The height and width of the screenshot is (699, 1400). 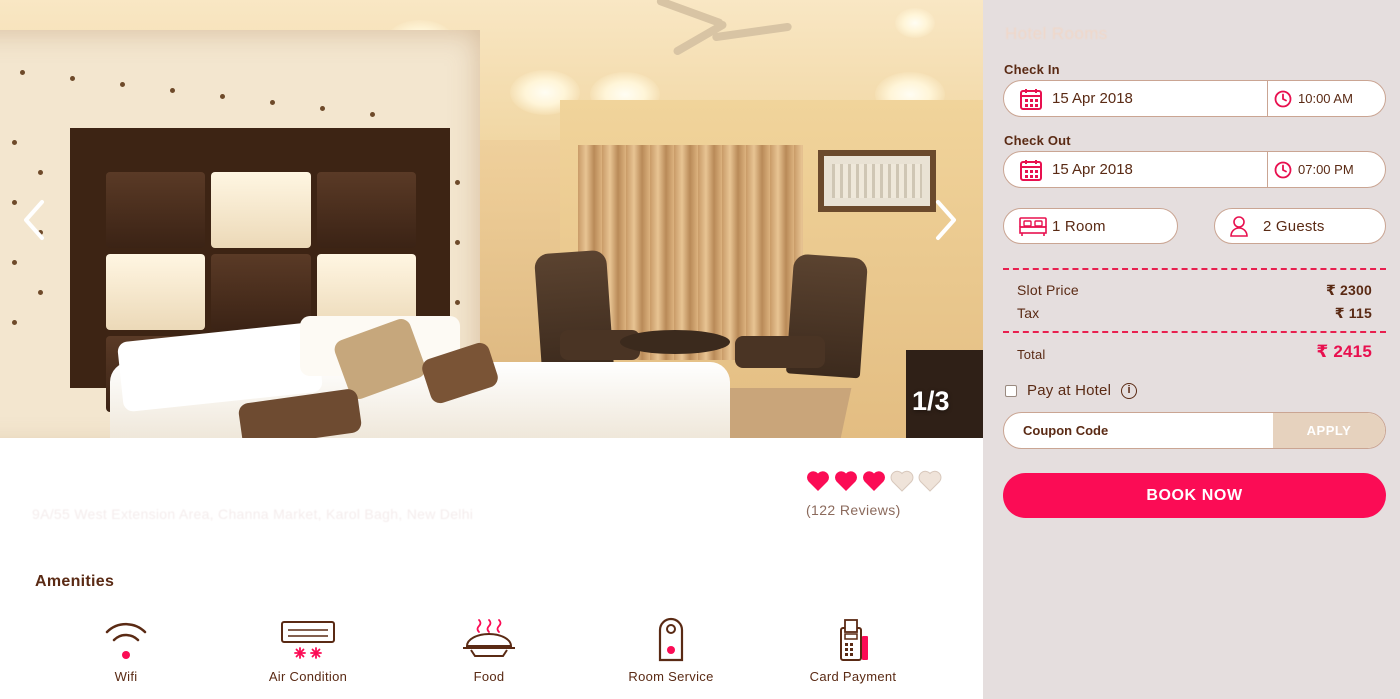 What do you see at coordinates (1069, 390) in the screenshot?
I see `pay-at-hotel-label: Pay at Hotel` at bounding box center [1069, 390].